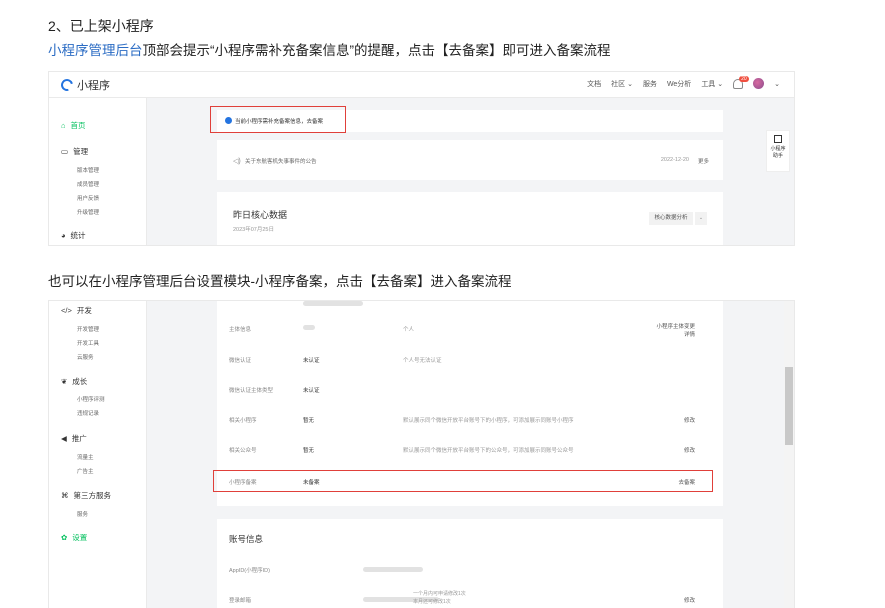 The height and width of the screenshot is (608, 885). Describe the element at coordinates (88, 198) in the screenshot. I see `sidebar-subitem-feedback: 用户反馈` at that location.